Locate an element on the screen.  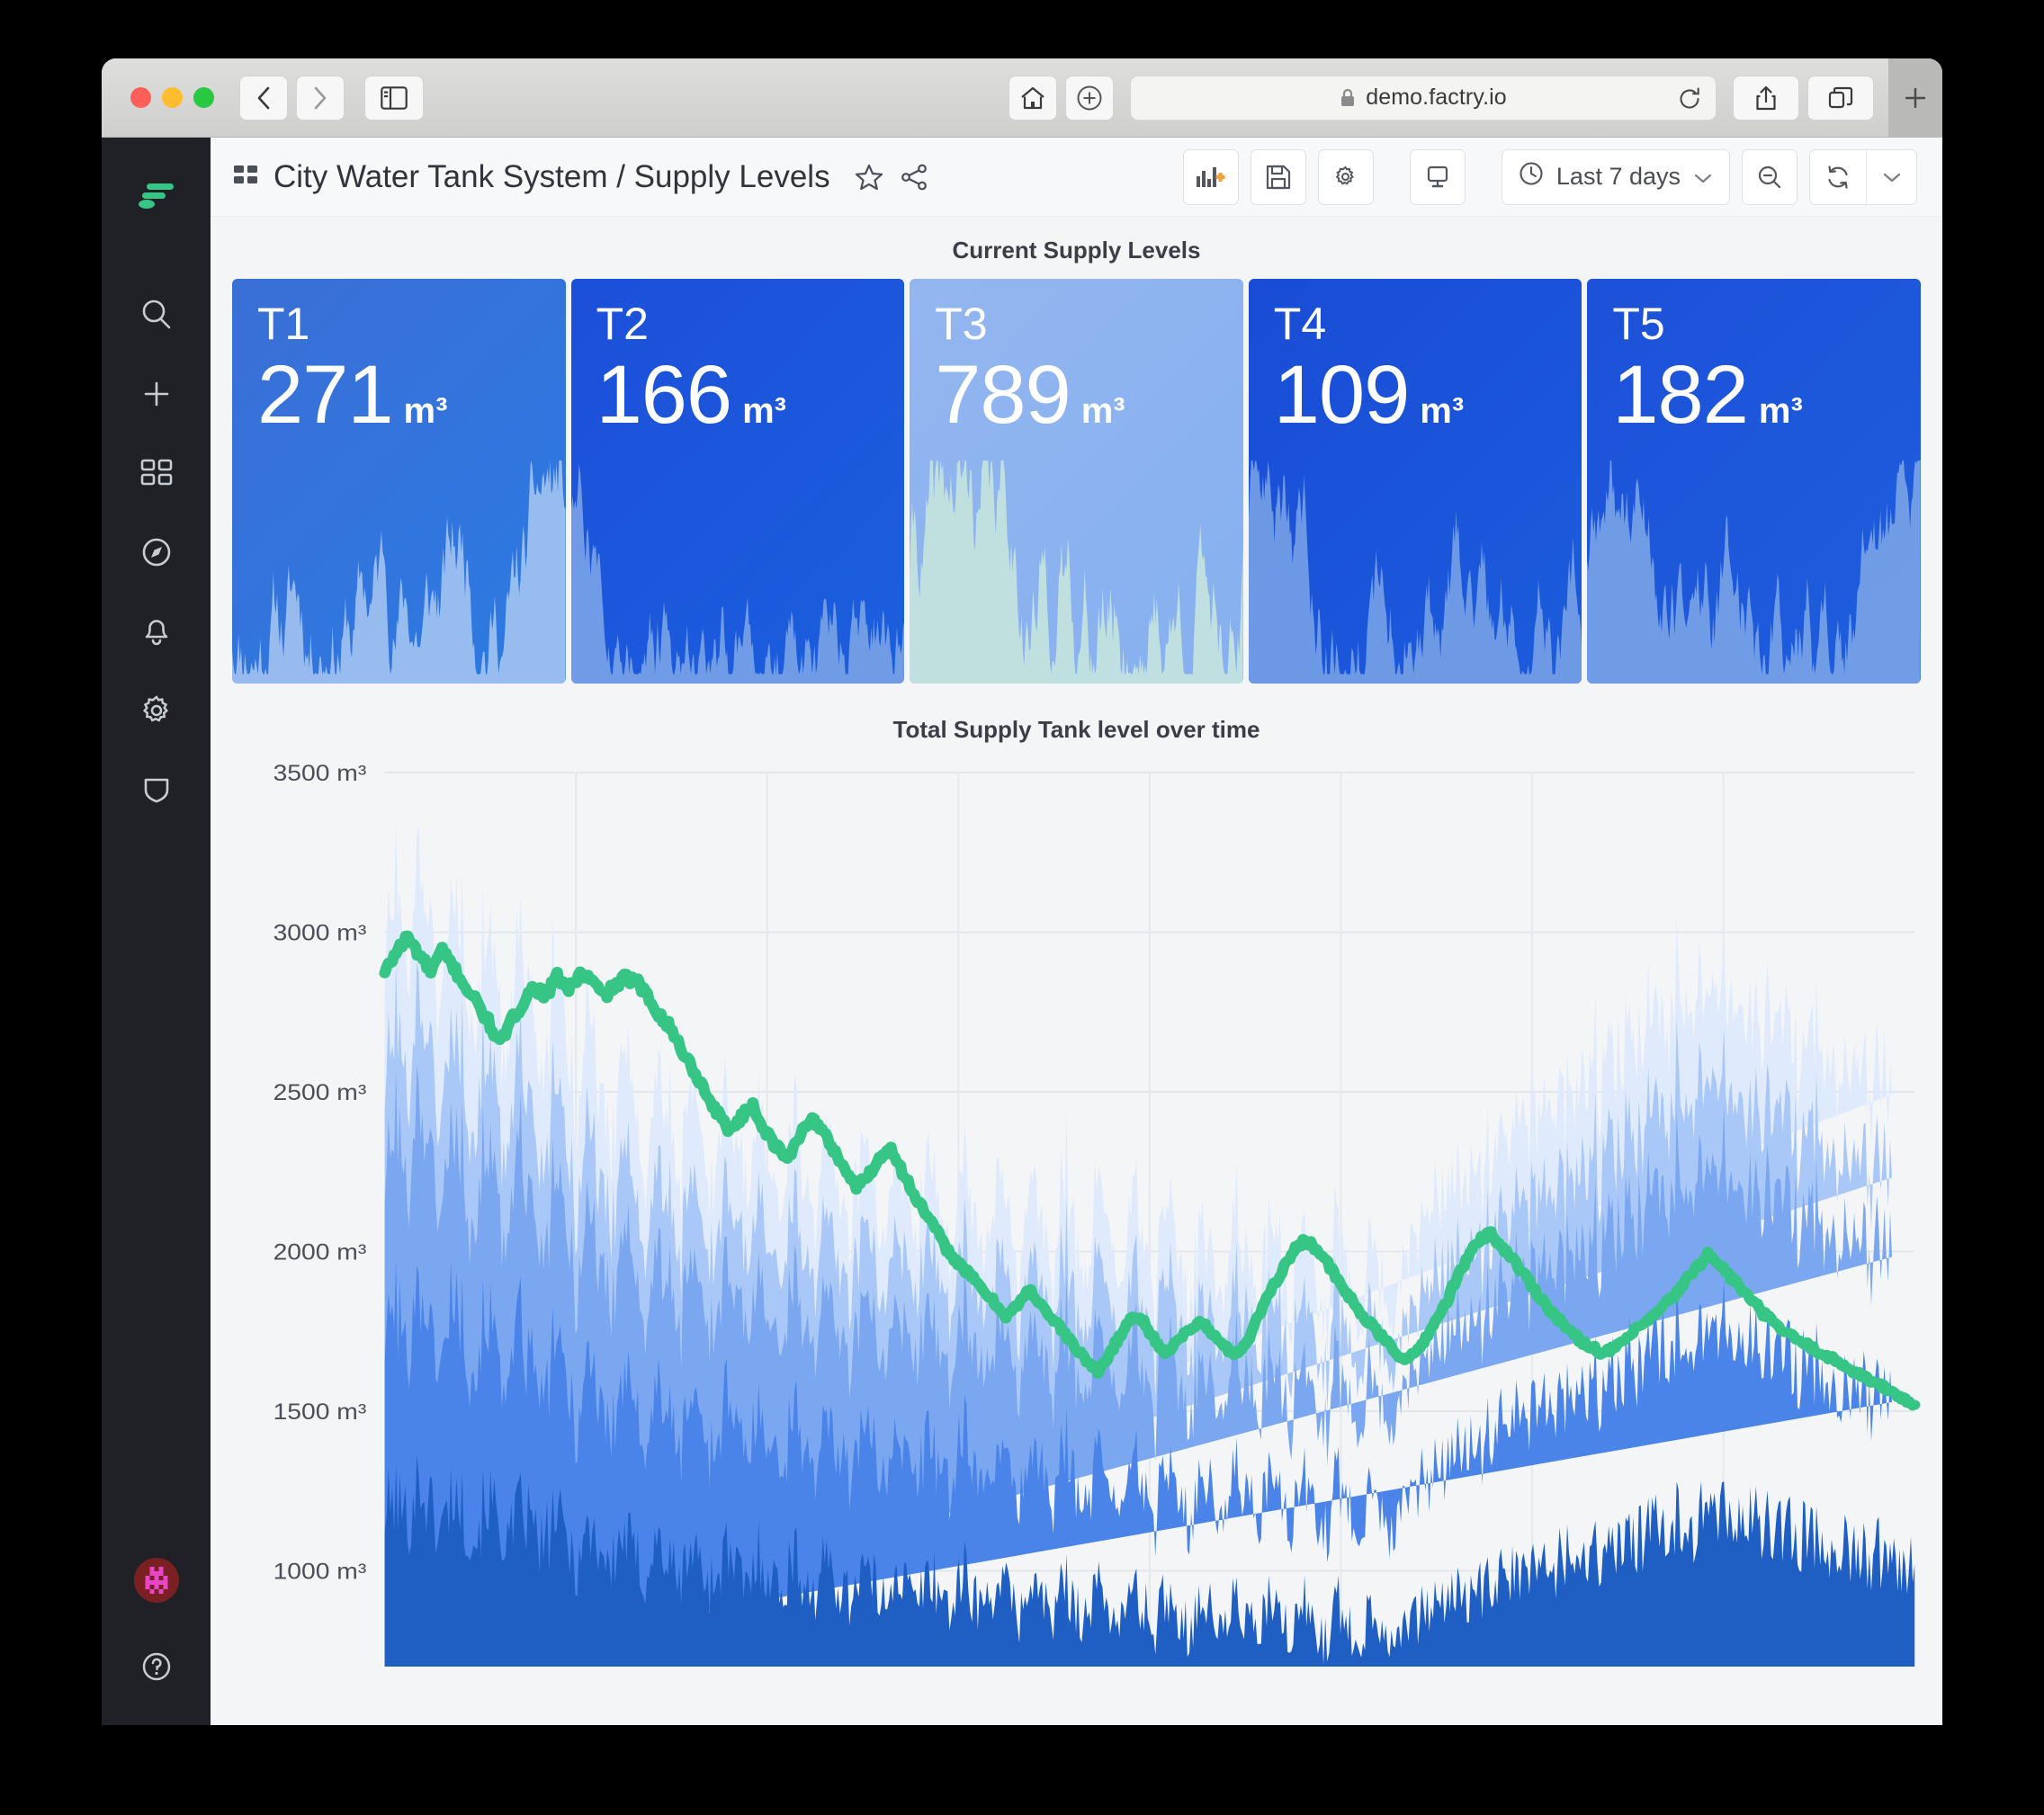
factry-logo is located at coordinates (156, 199).